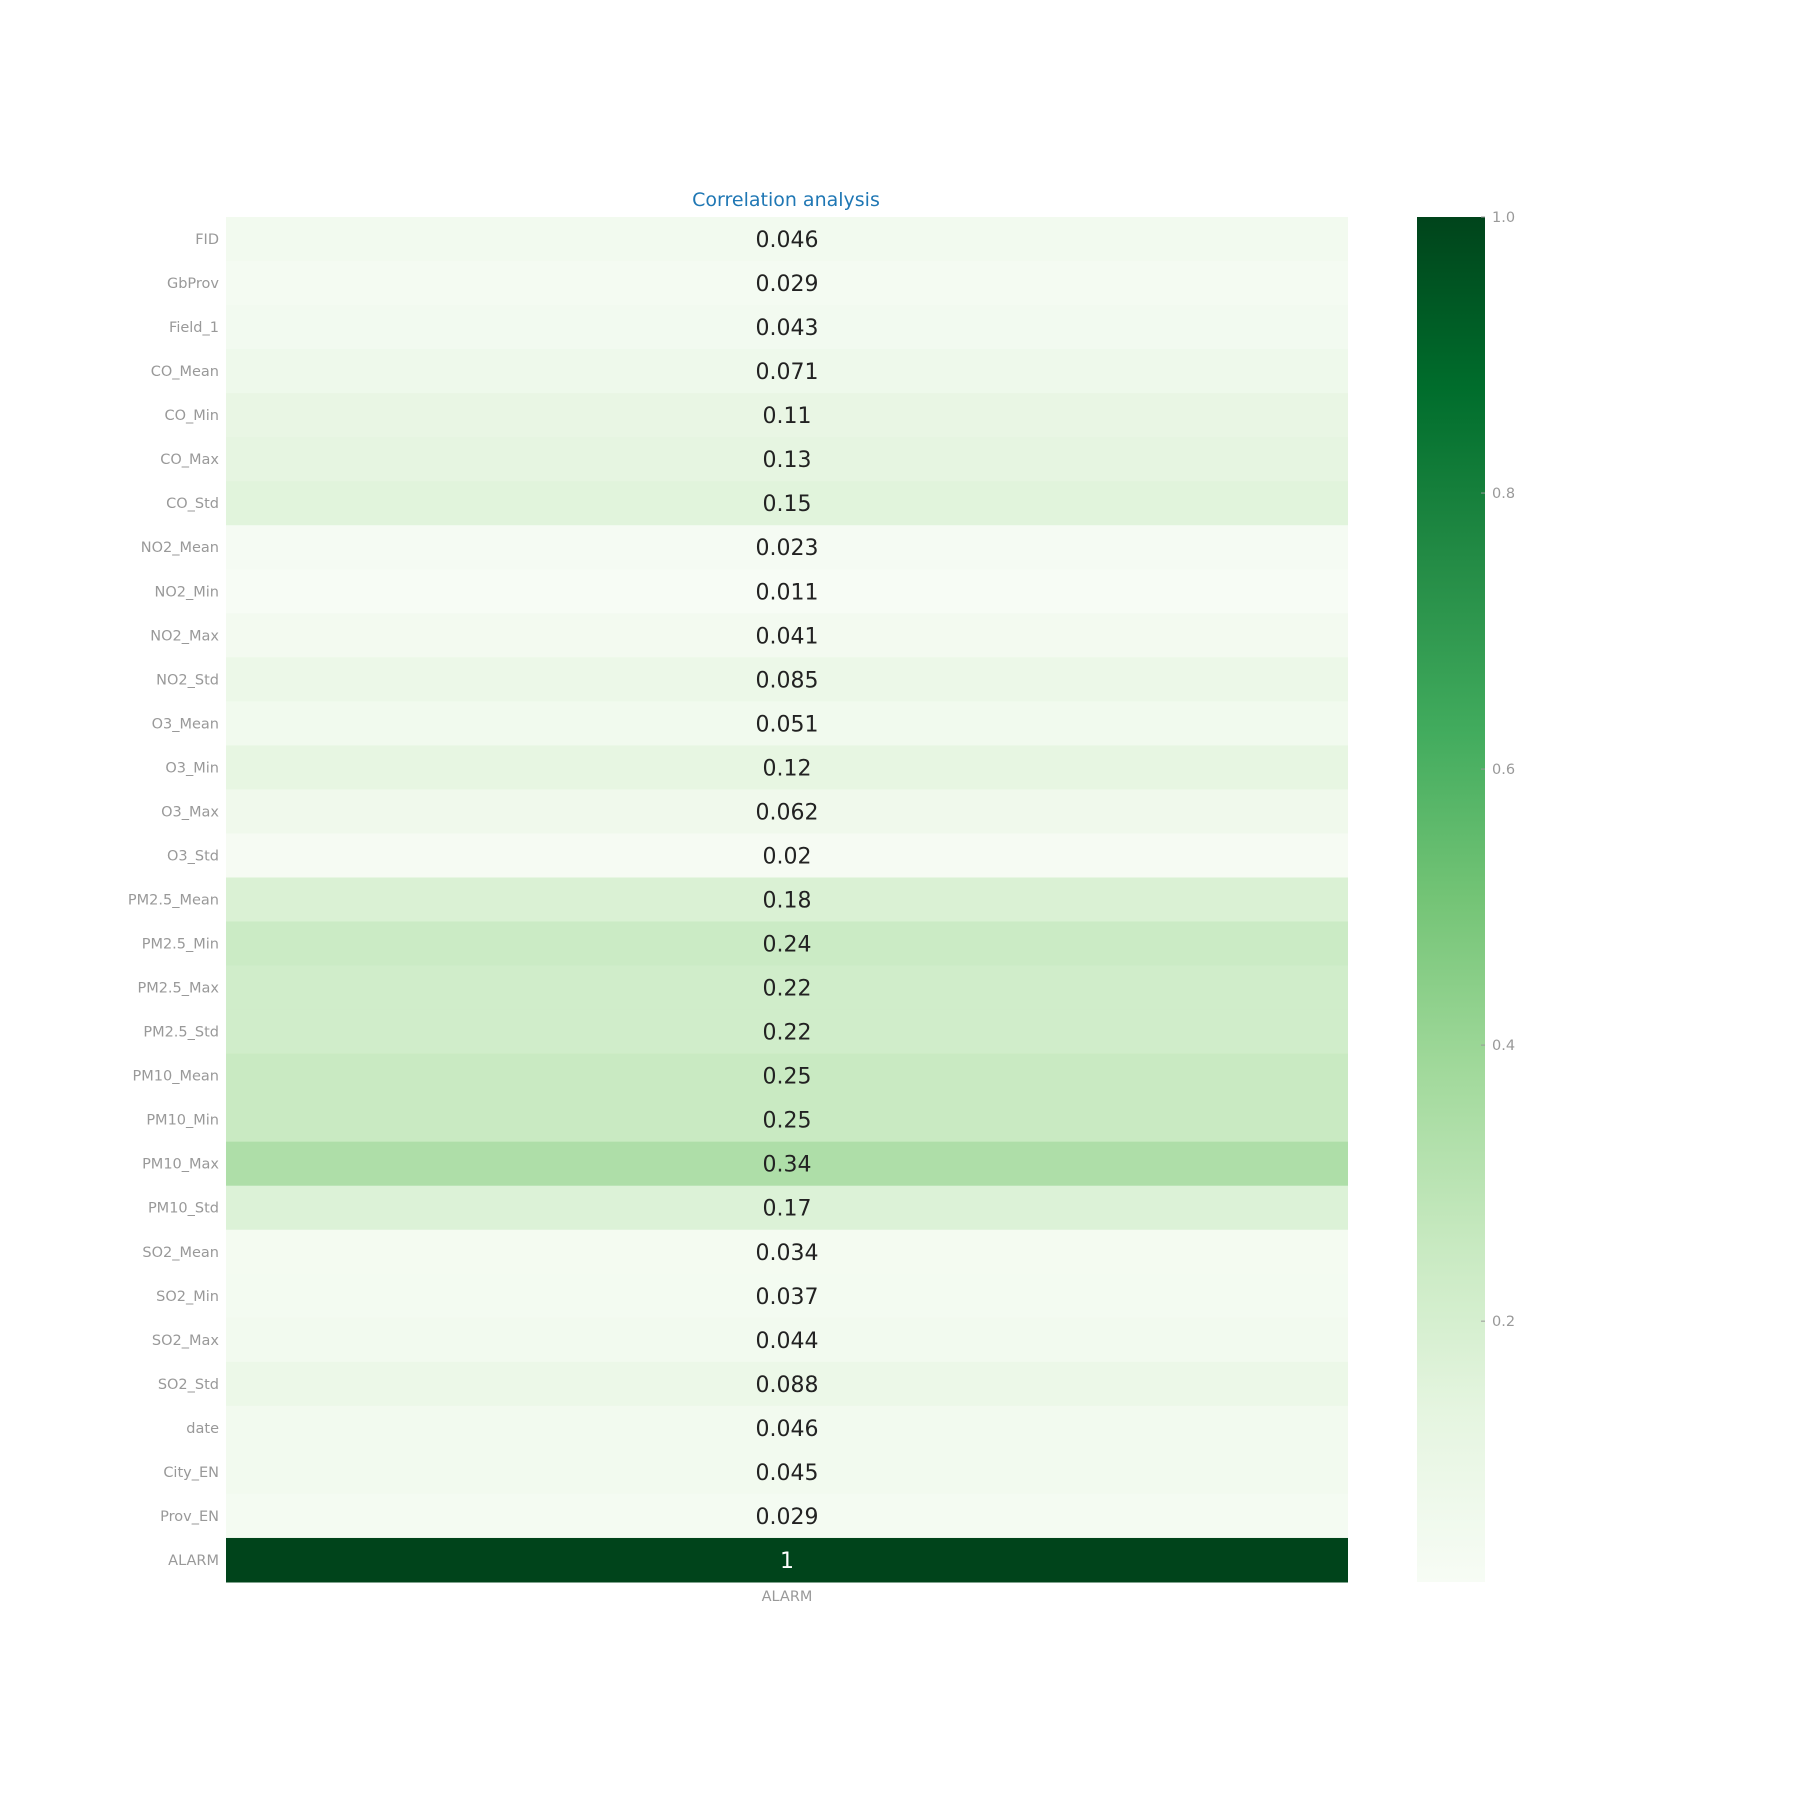  I want to click on y-tick-label: City_EN, so click(191, 1473).